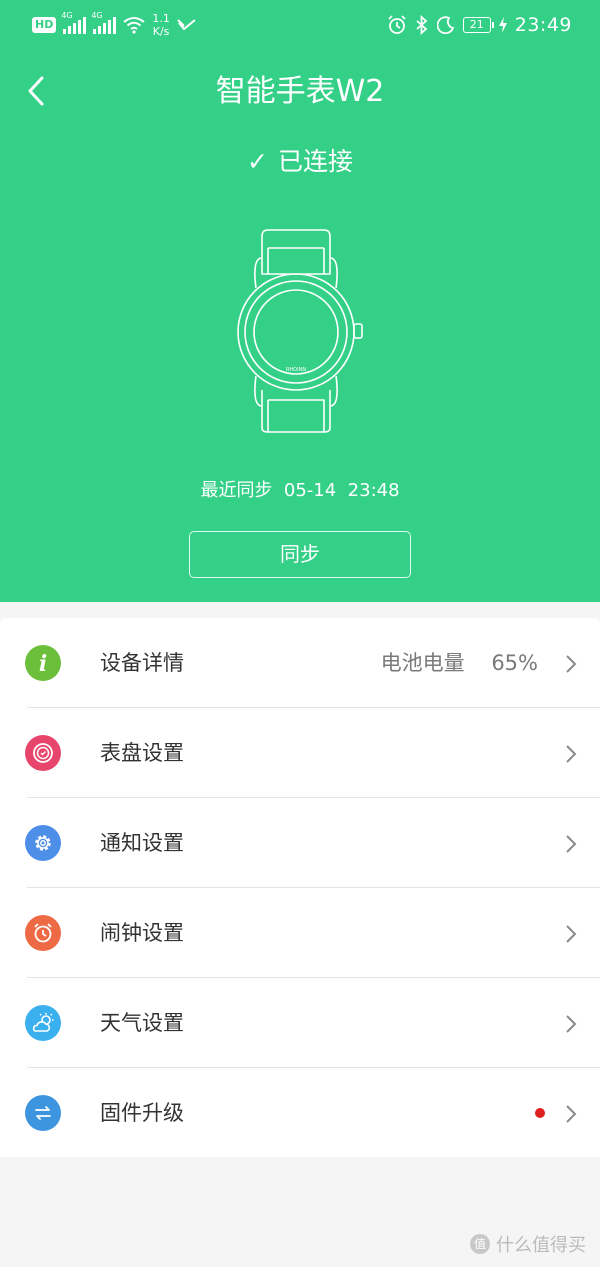 The image size is (600, 1267). What do you see at coordinates (296, 370) in the screenshot?
I see `watch-brand-text: RHOINN` at bounding box center [296, 370].